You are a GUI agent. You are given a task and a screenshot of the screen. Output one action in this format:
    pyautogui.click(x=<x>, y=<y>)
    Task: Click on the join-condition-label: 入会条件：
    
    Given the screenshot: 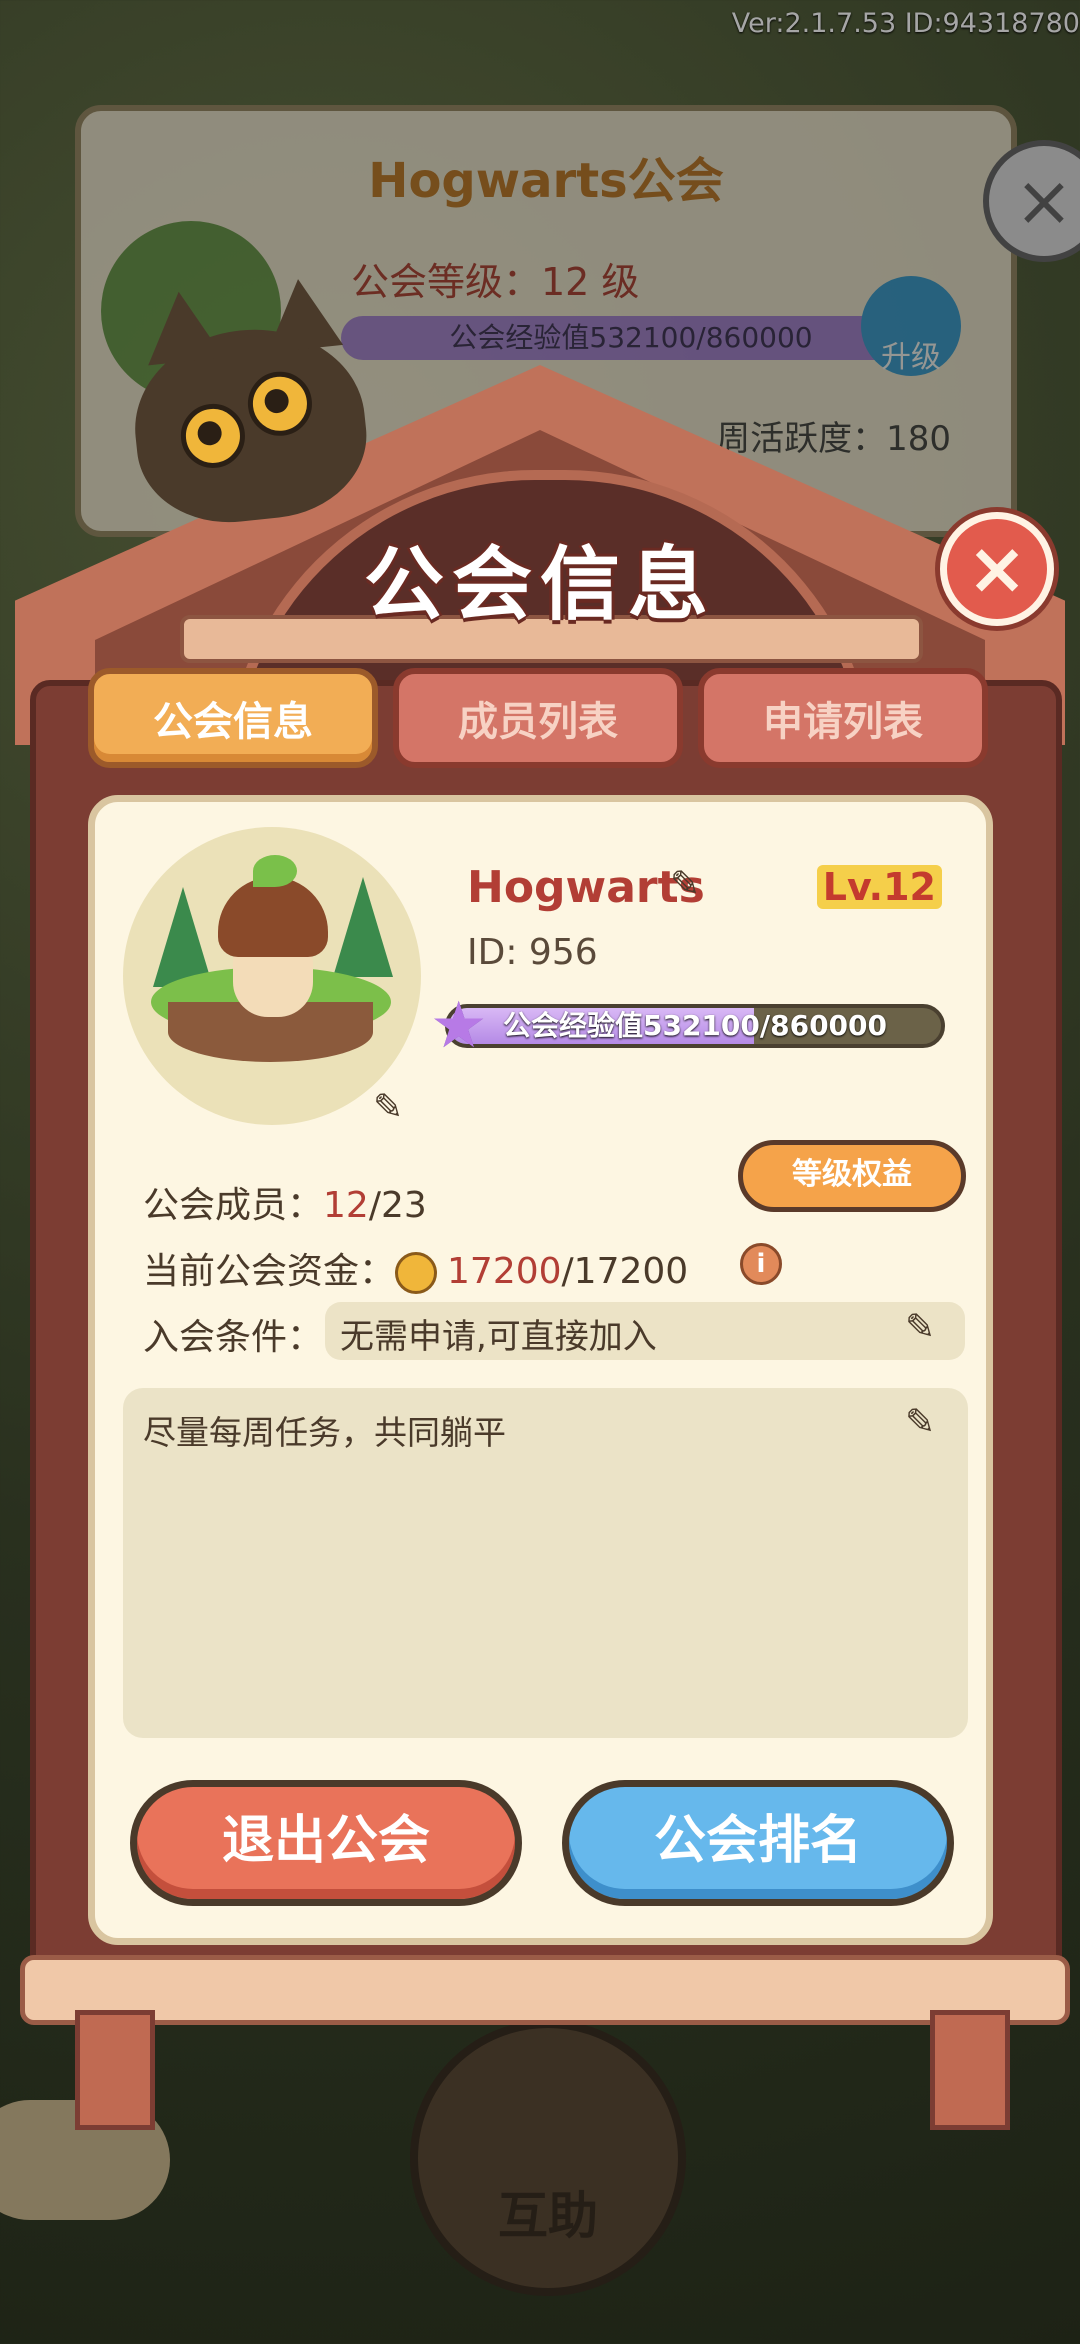 What is the action you would take?
    pyautogui.click(x=233, y=1337)
    